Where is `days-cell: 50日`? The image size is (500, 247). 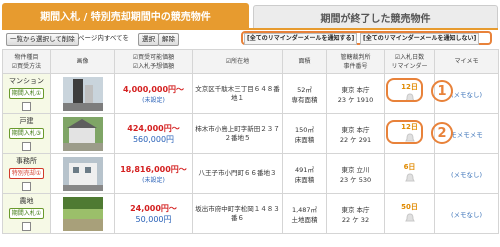 days-cell: 50日 is located at coordinates (409, 213).